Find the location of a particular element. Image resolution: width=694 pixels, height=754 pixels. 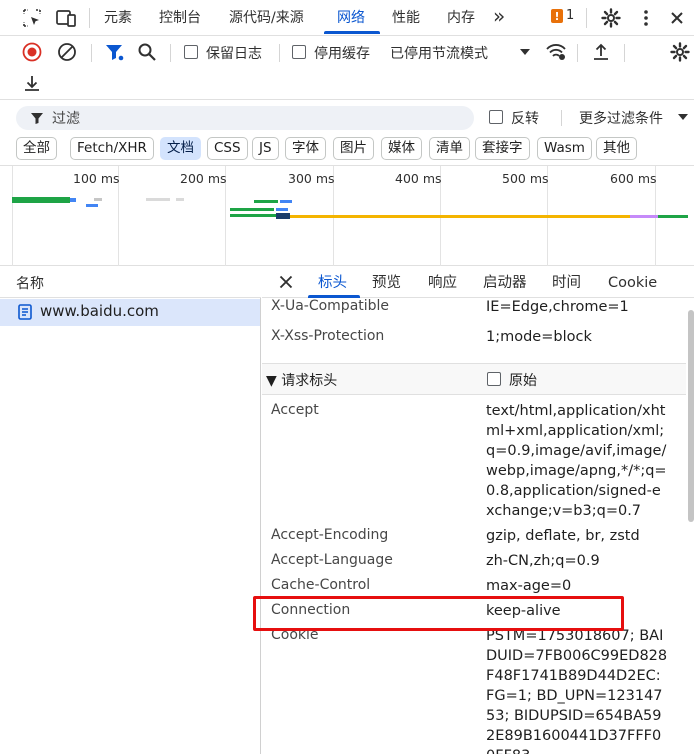

disable-cache-label: 停用缓存 is located at coordinates (342, 54).